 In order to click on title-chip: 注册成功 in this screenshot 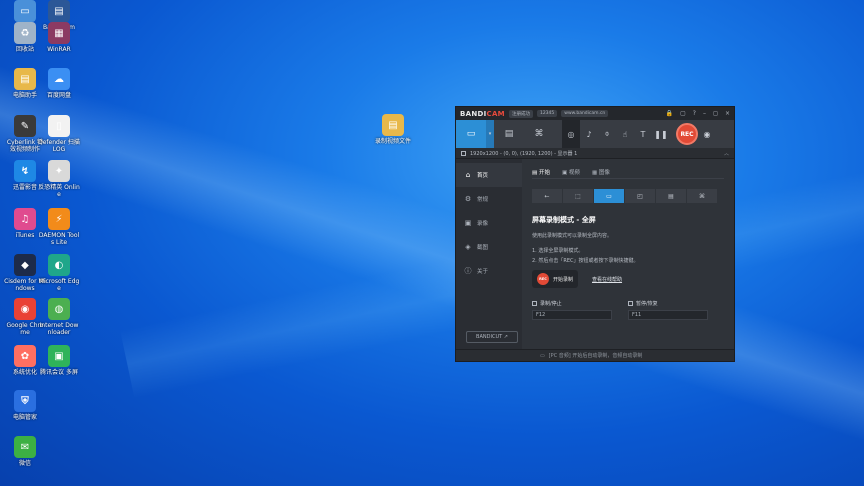, I will do `click(520, 113)`.